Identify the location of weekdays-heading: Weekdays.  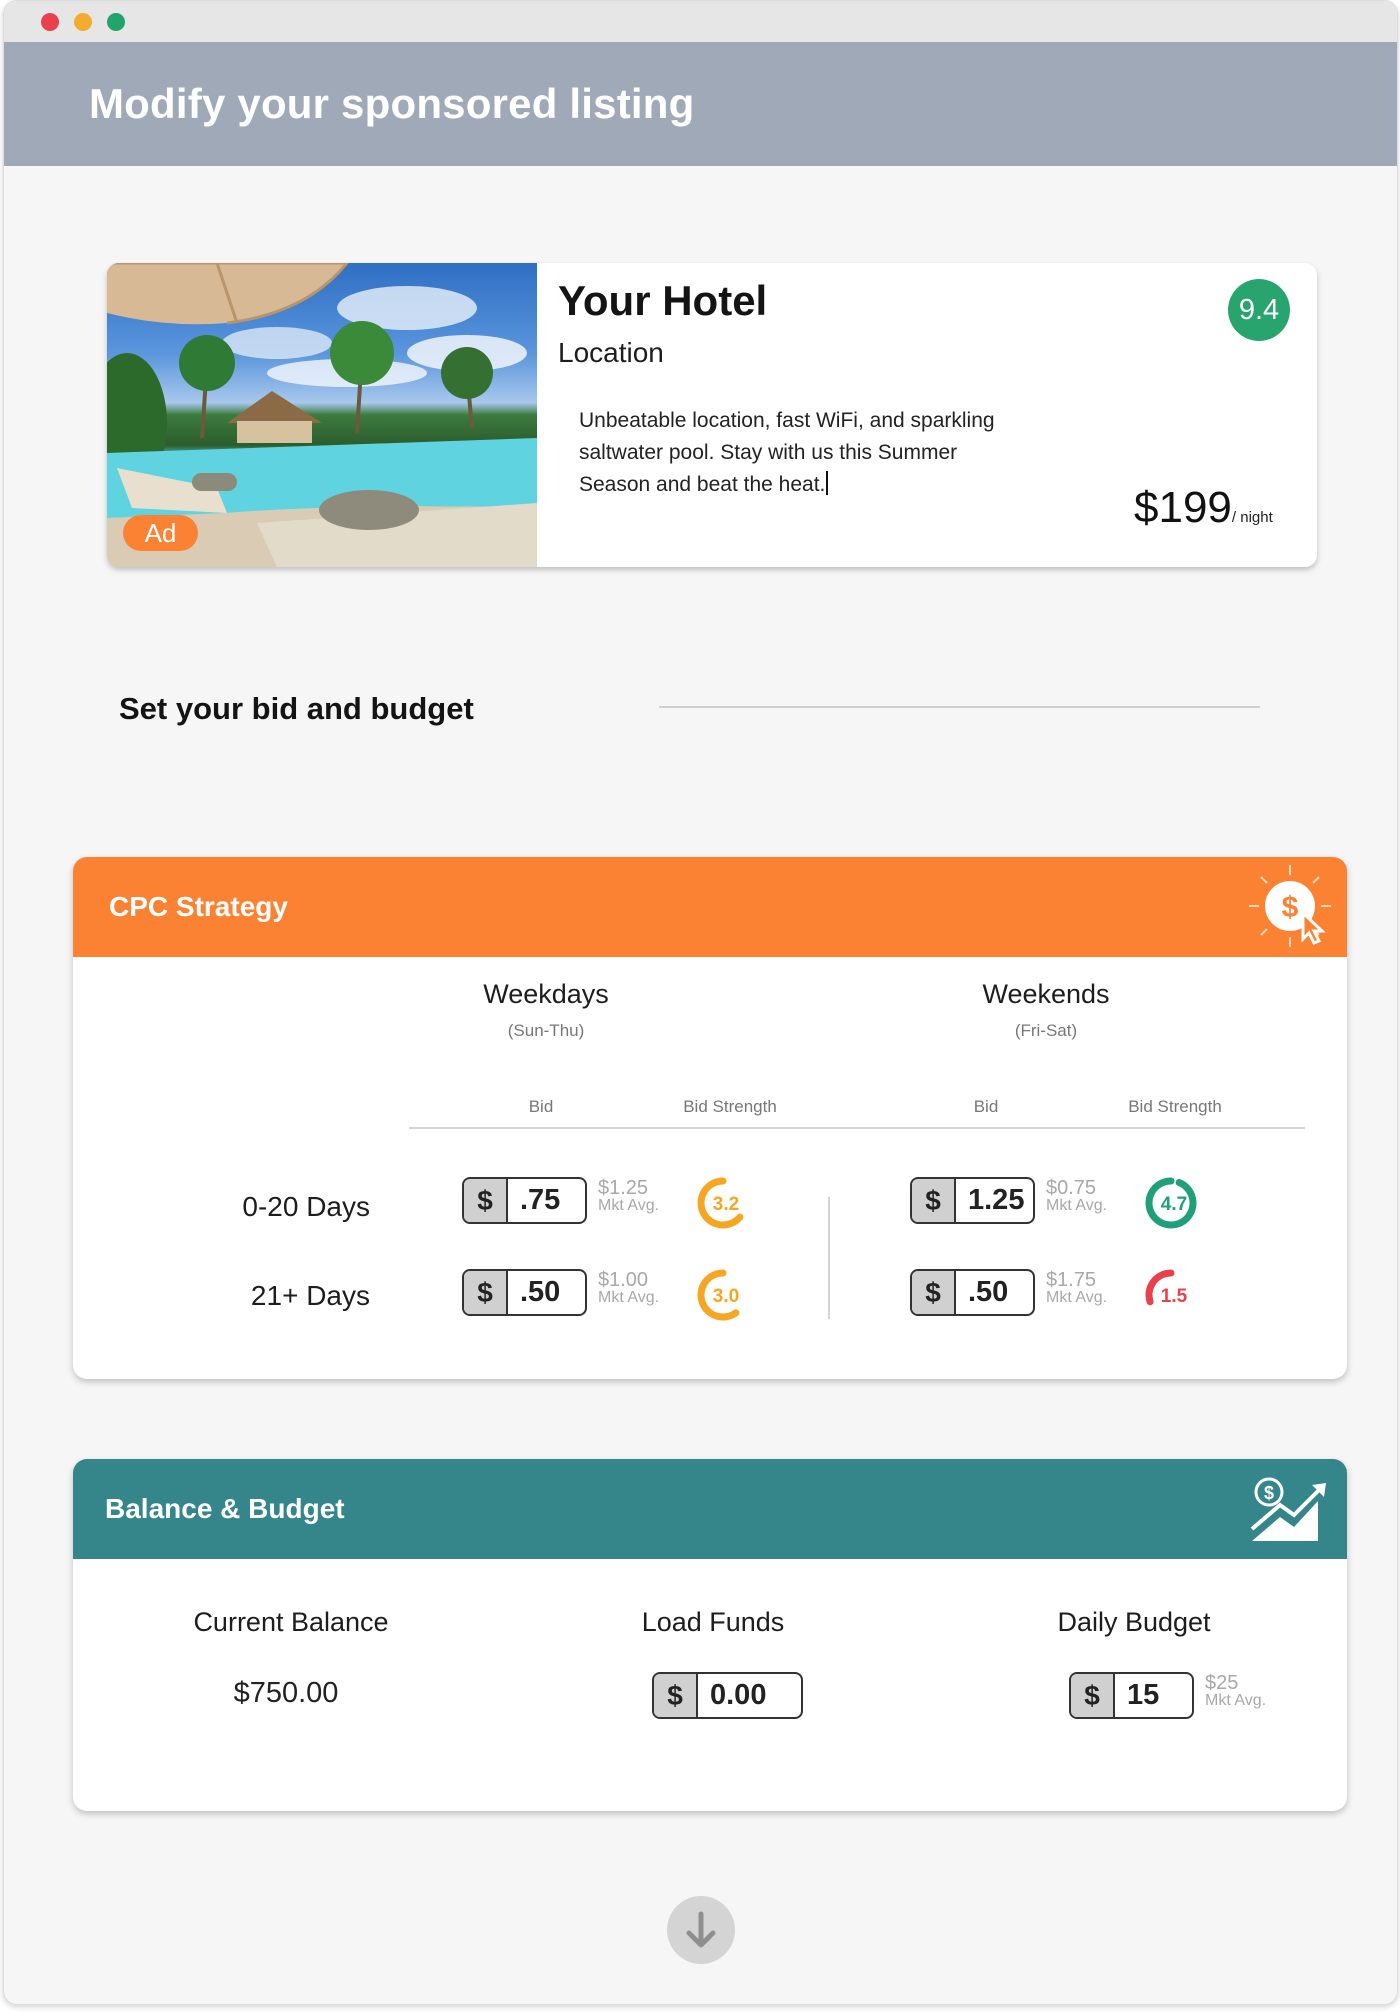
(546, 994).